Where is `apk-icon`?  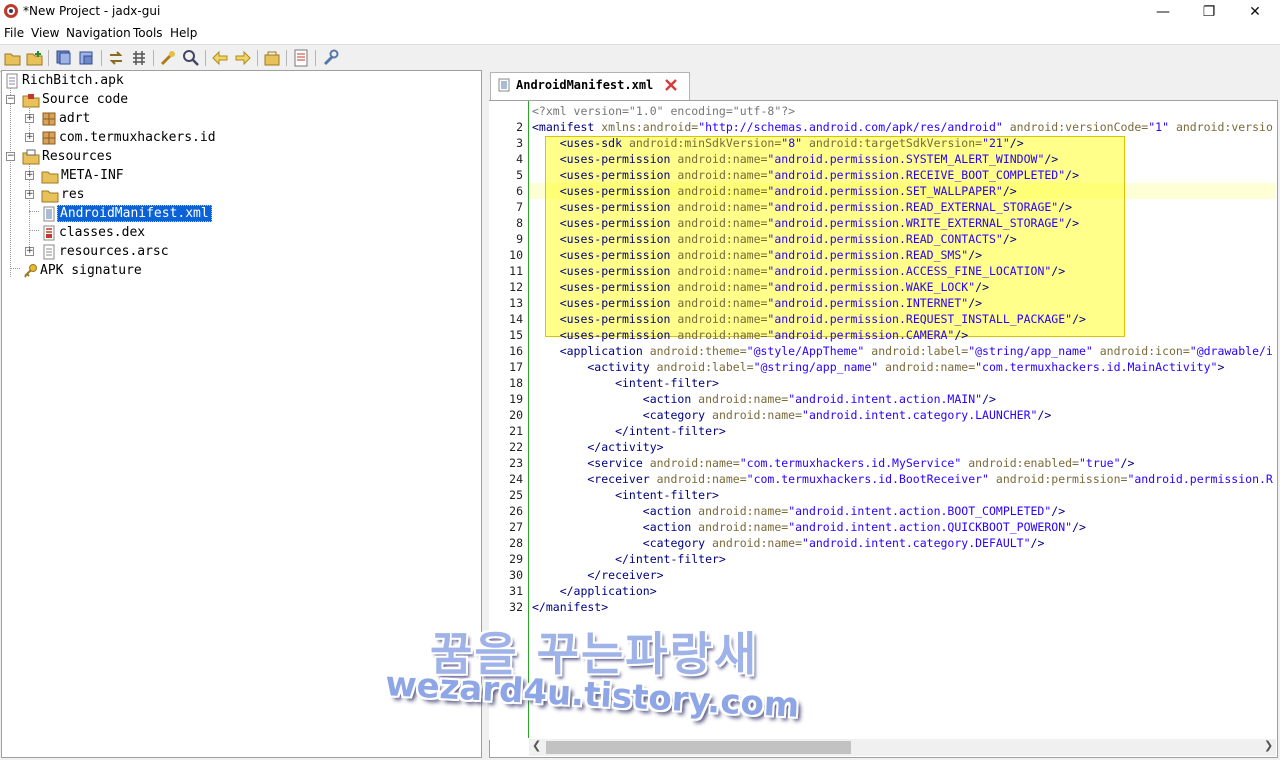 apk-icon is located at coordinates (12, 80).